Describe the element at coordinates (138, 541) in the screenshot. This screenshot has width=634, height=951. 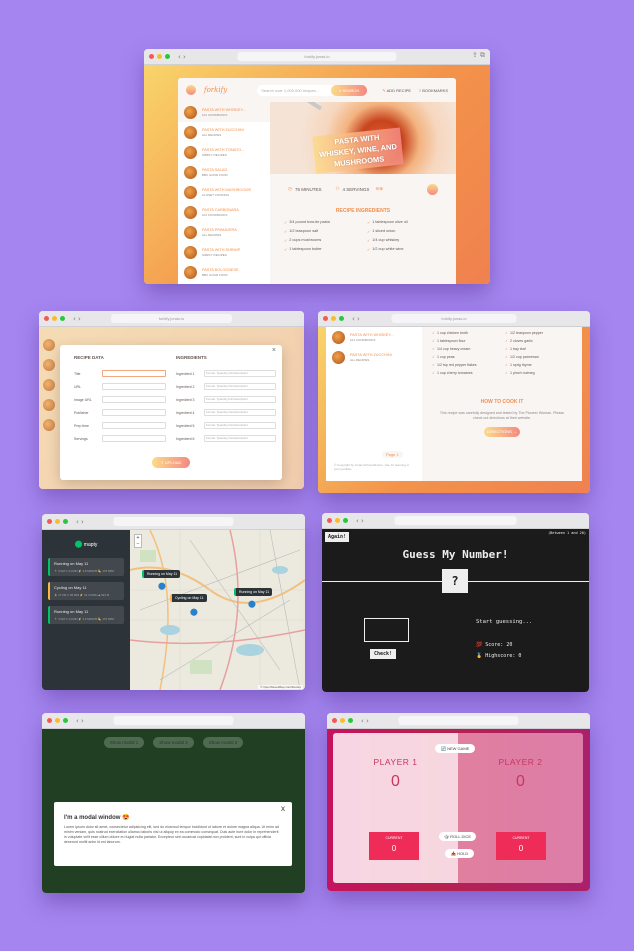
I see `zoom-control: + −` at that location.